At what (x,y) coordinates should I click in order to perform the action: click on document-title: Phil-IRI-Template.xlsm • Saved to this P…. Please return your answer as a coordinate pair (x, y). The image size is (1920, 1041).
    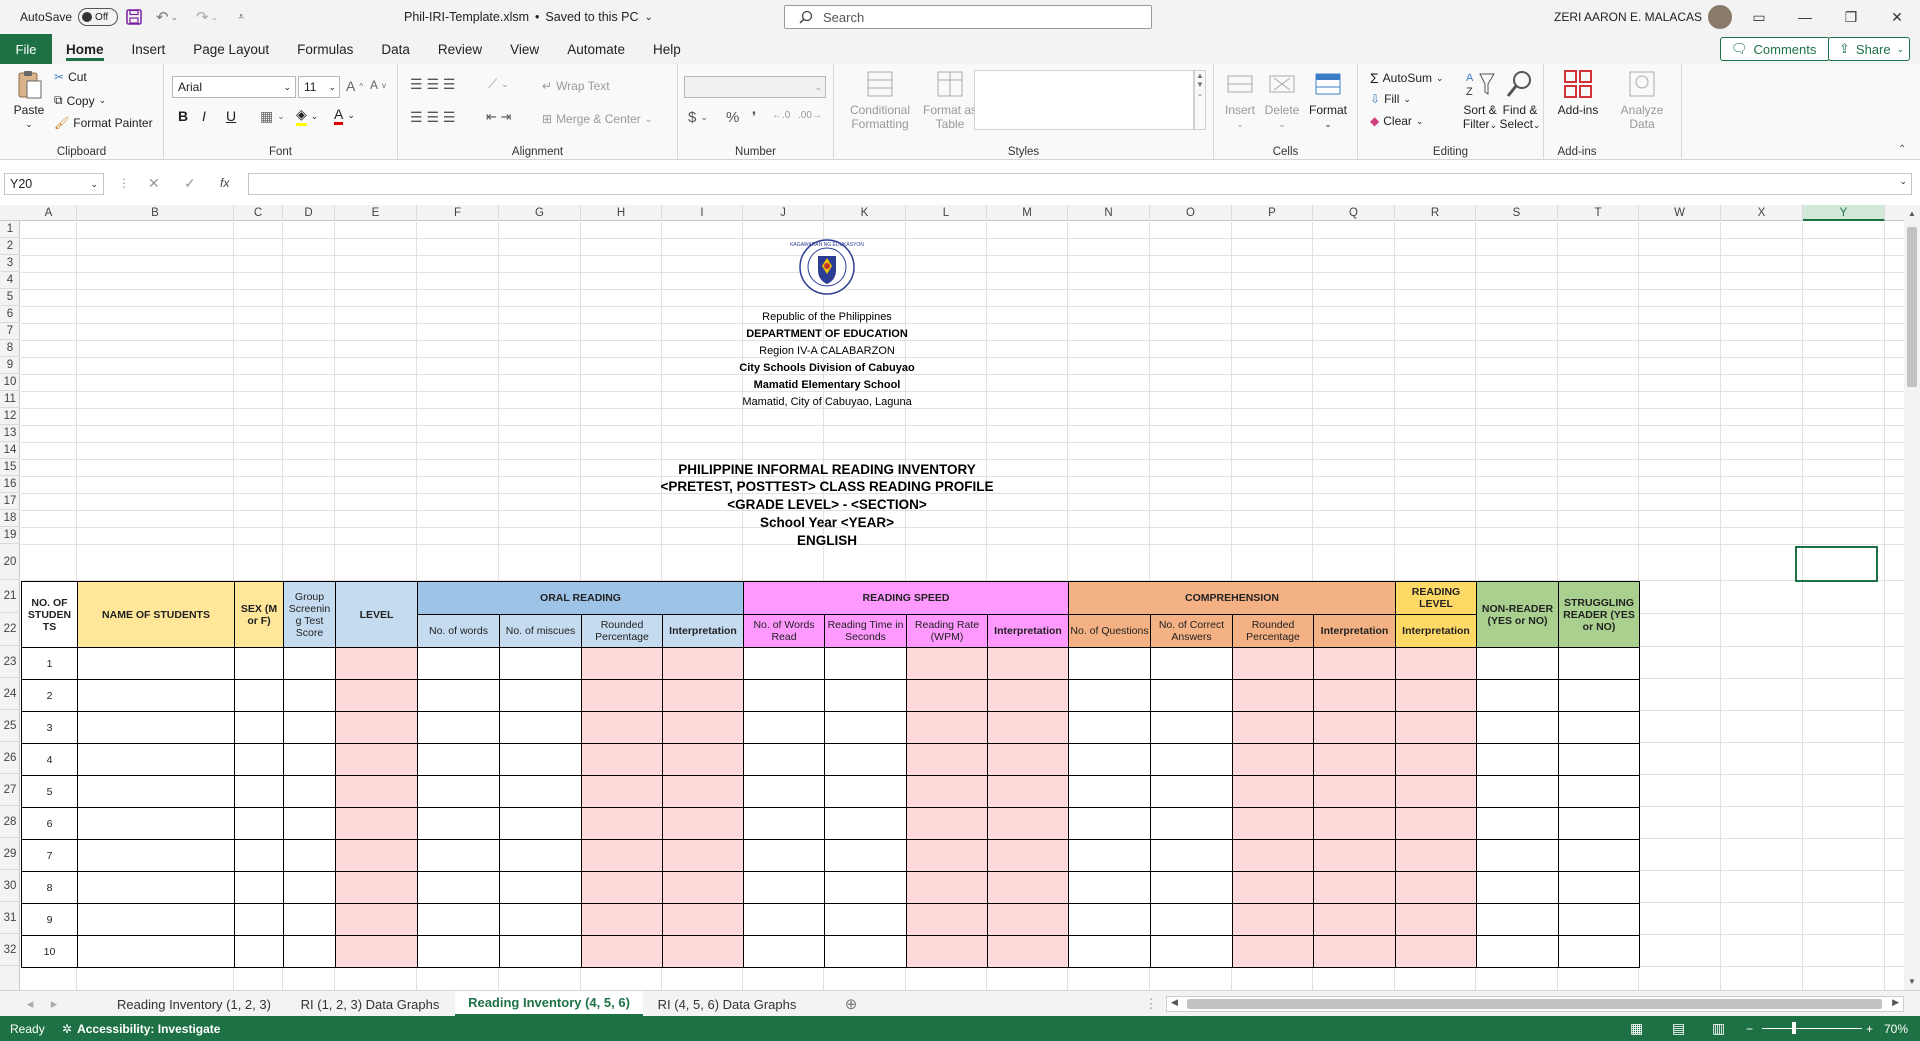
    Looking at the image, I should click on (528, 17).